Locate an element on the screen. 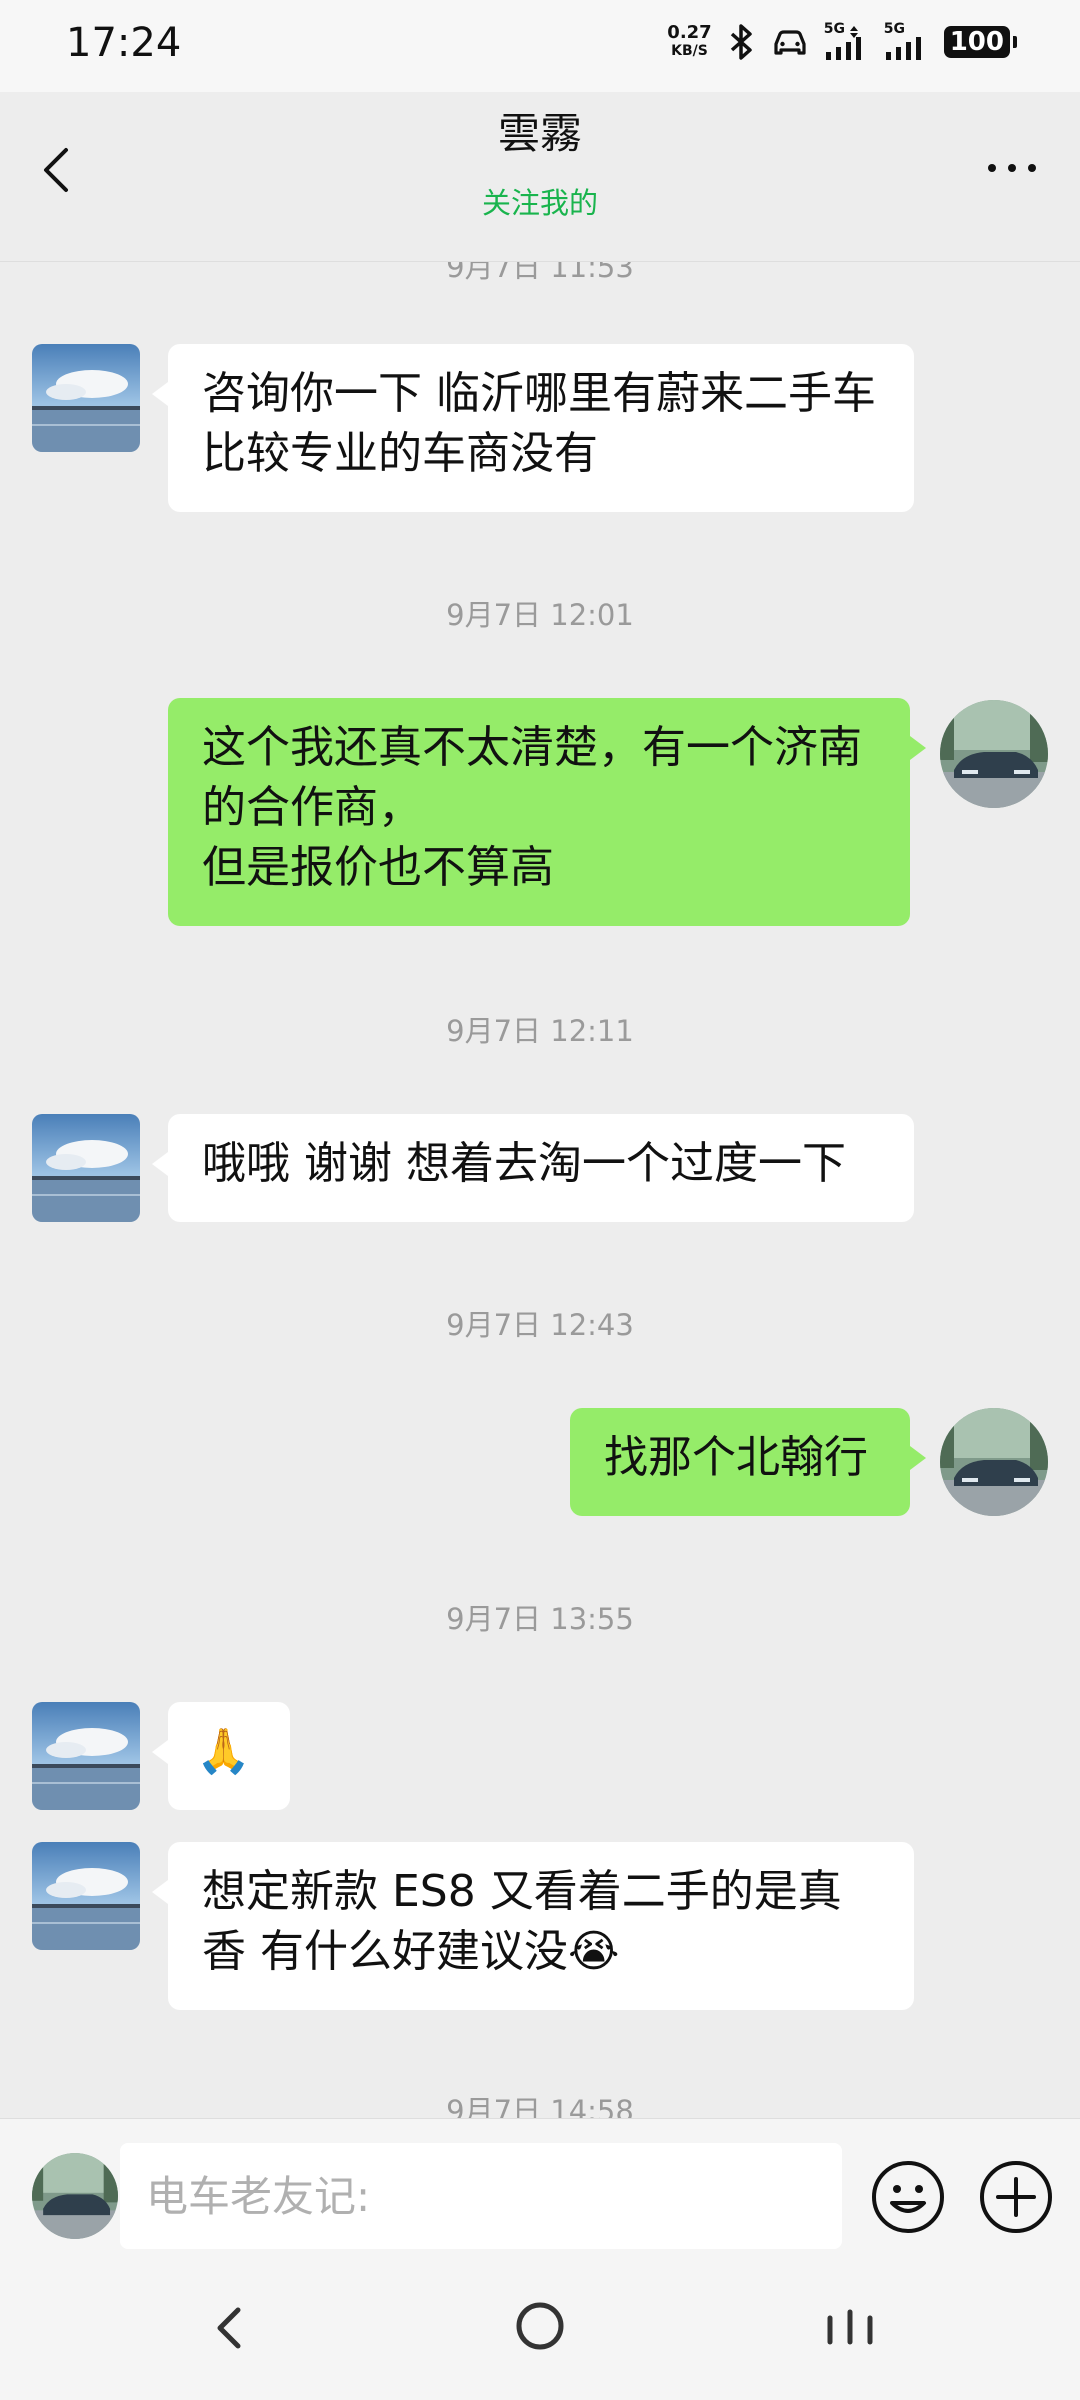 The image size is (1080, 2400). chat-subtitle: 关注我的 is located at coordinates (540, 201).